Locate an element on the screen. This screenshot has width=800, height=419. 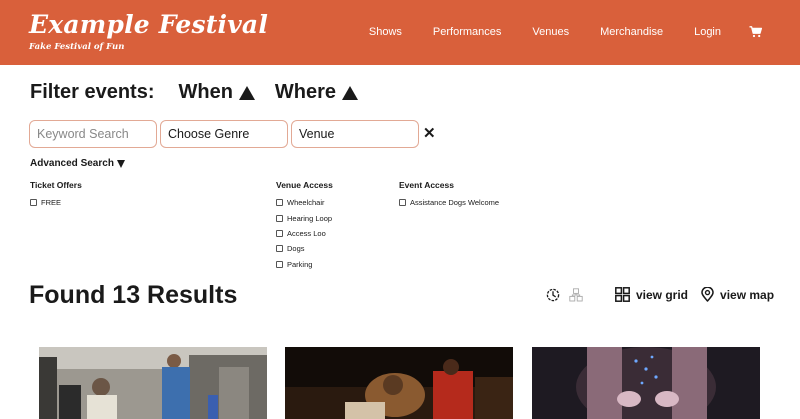
facet-title: Venue Access is located at coordinates (304, 185).